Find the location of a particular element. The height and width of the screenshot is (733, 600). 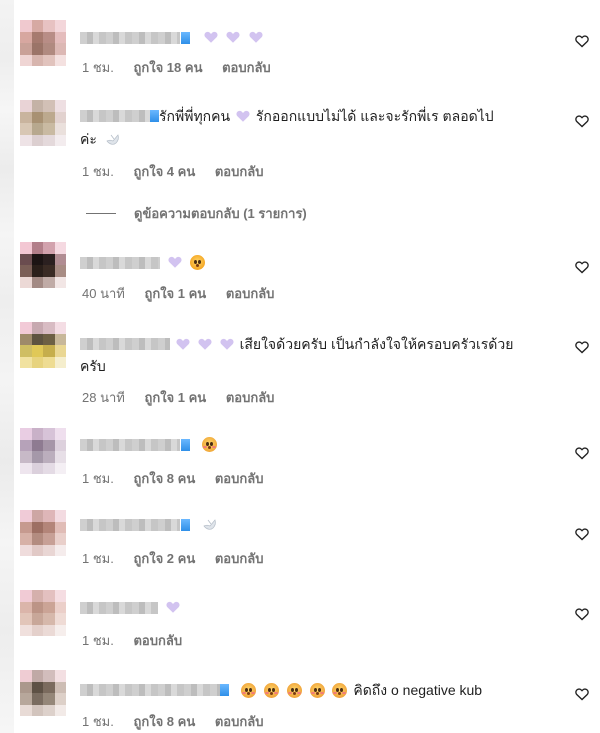

comment-meta: 1 ชม. ถูกใจ 4 คน ตอบกลับ is located at coordinates (180, 171).